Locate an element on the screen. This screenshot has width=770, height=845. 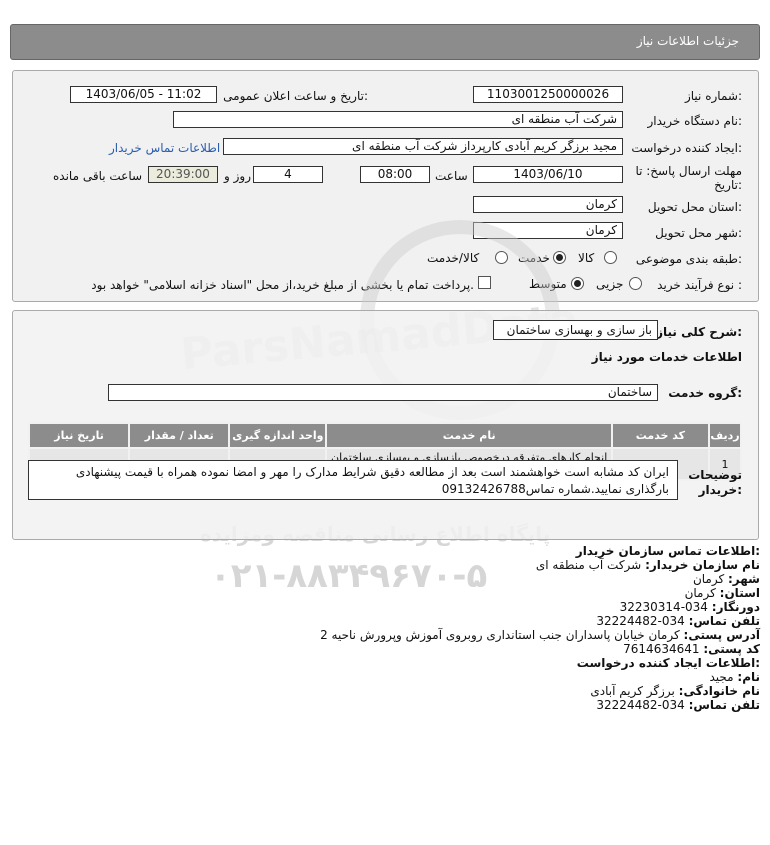
last-name-label: نام خانوادگی: is located at coordinates (719, 691).